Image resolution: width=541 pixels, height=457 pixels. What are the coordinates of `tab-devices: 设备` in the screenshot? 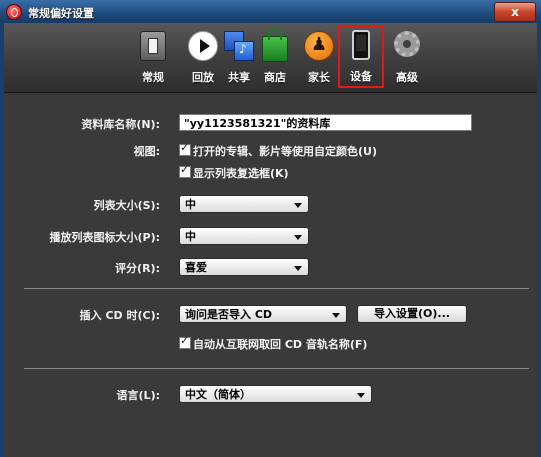 It's located at (361, 56).